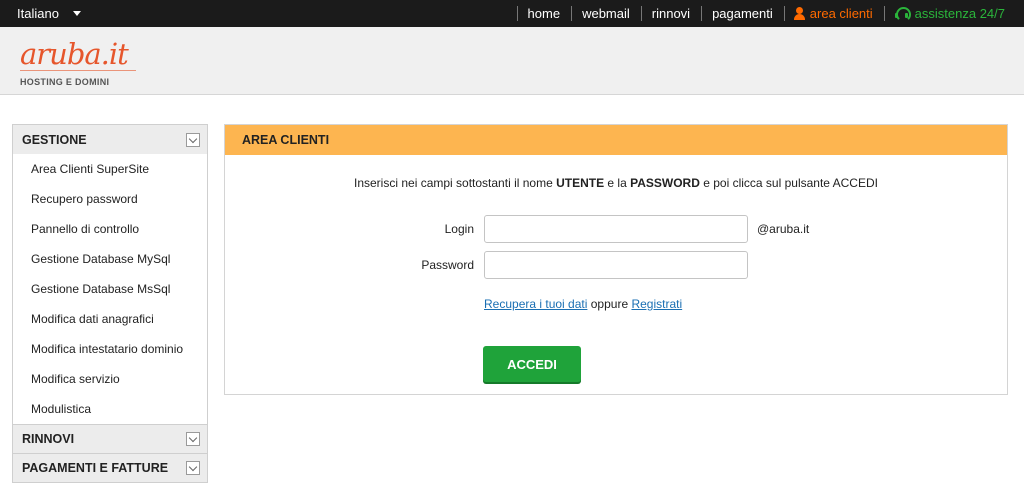 This screenshot has height=495, width=1024. Describe the element at coordinates (544, 13) in the screenshot. I see `nav-home: home` at that location.